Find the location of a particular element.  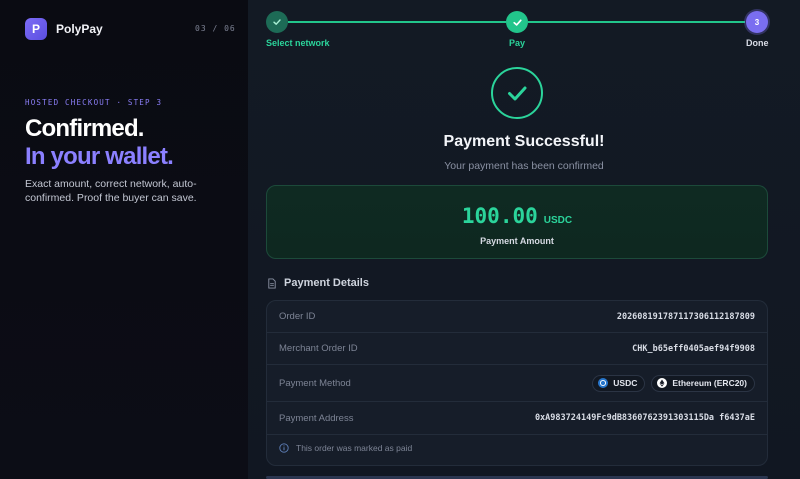

headline-line-1: Confirmed. is located at coordinates (84, 128).